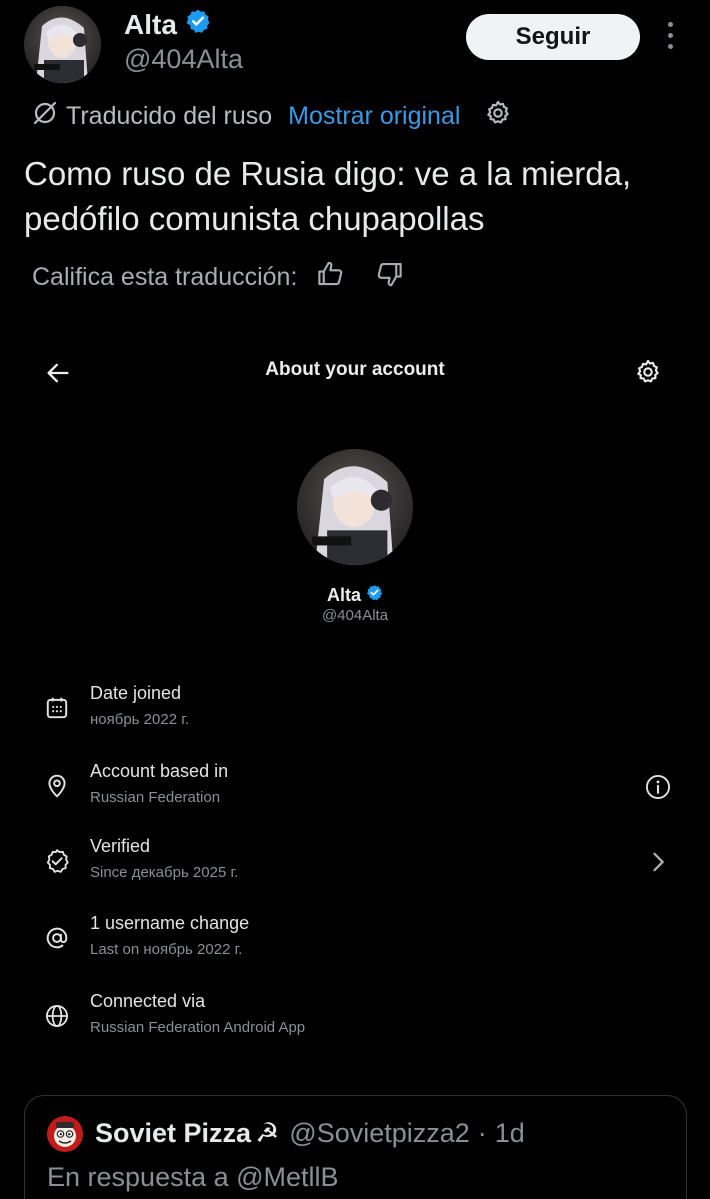  What do you see at coordinates (57, 786) in the screenshot?
I see `location-pin-icon` at bounding box center [57, 786].